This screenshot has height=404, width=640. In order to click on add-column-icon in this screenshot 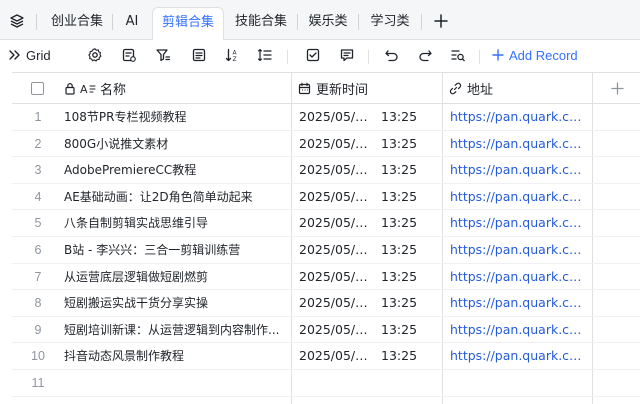, I will do `click(617, 88)`.